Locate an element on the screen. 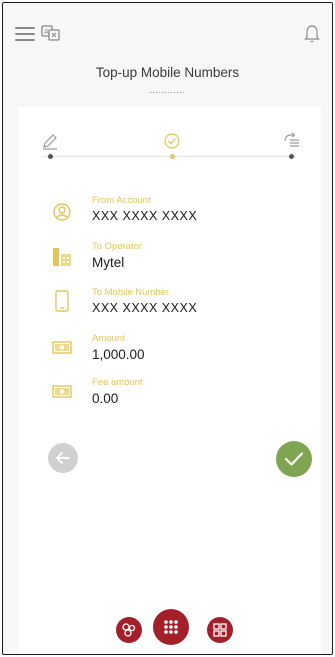 The width and height of the screenshot is (335, 657). from-account-label: From Account is located at coordinates (121, 200).